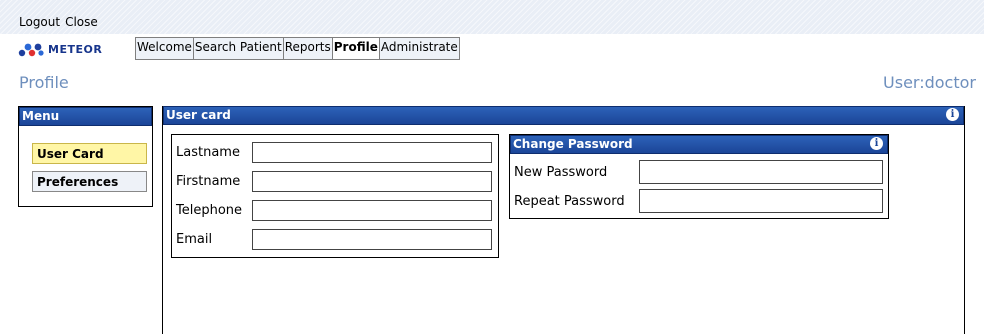 This screenshot has height=334, width=984. I want to click on change-password-header: Change Password i, so click(699, 144).